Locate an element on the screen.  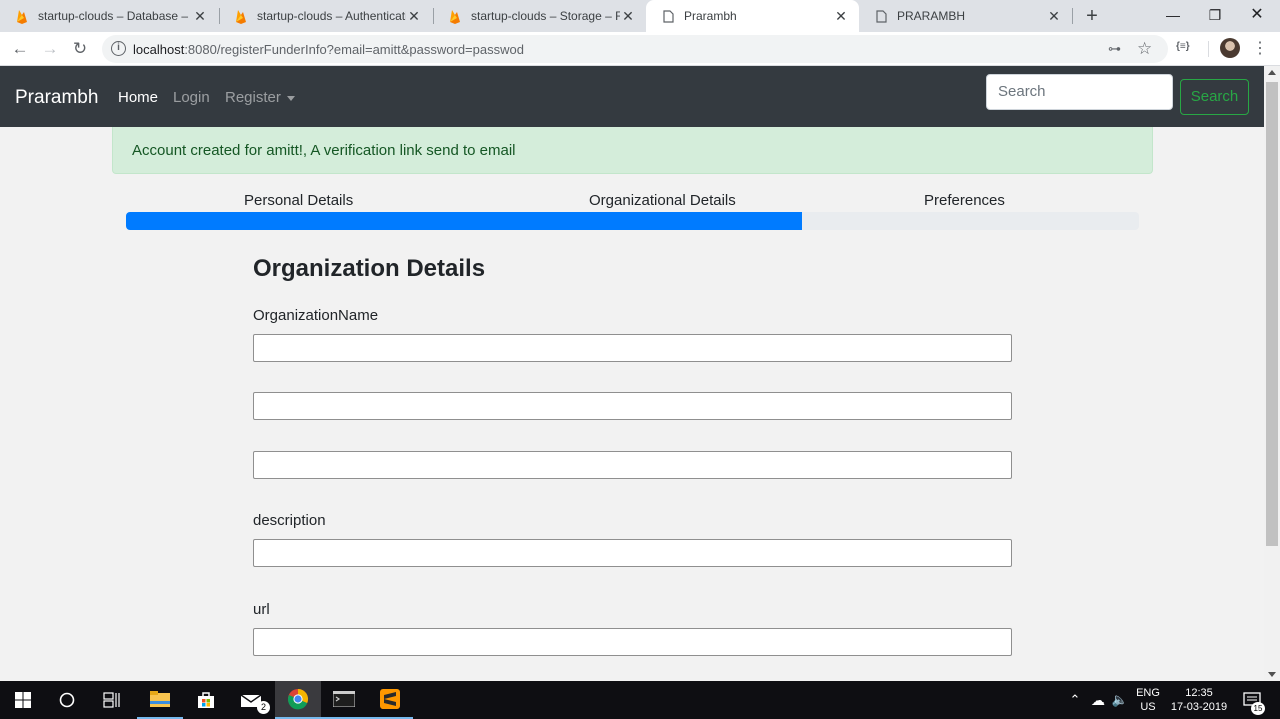
browser-tab: startup-clouds – Database – Fi ✕ is located at coordinates (109, 16).